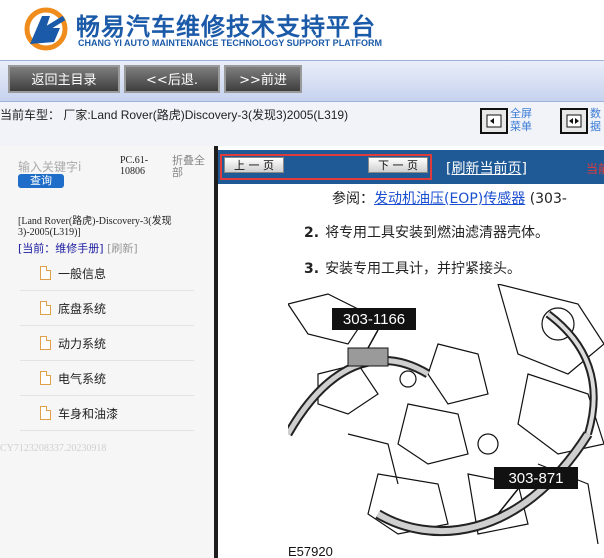 This screenshot has width=604, height=558. What do you see at coordinates (188, 166) in the screenshot?
I see `fold-all-label: 折叠全部` at bounding box center [188, 166].